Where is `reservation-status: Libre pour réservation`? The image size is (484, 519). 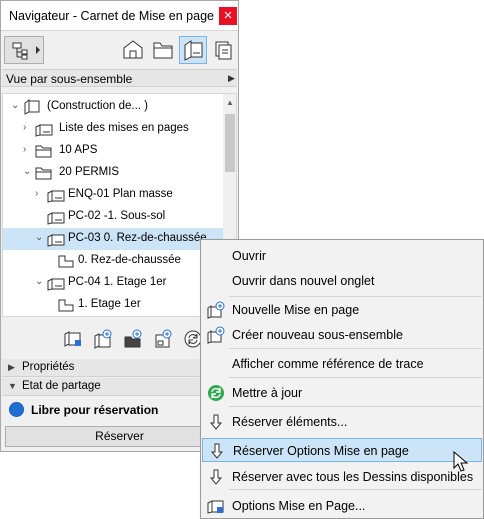 reservation-status: Libre pour réservation is located at coordinates (107, 410).